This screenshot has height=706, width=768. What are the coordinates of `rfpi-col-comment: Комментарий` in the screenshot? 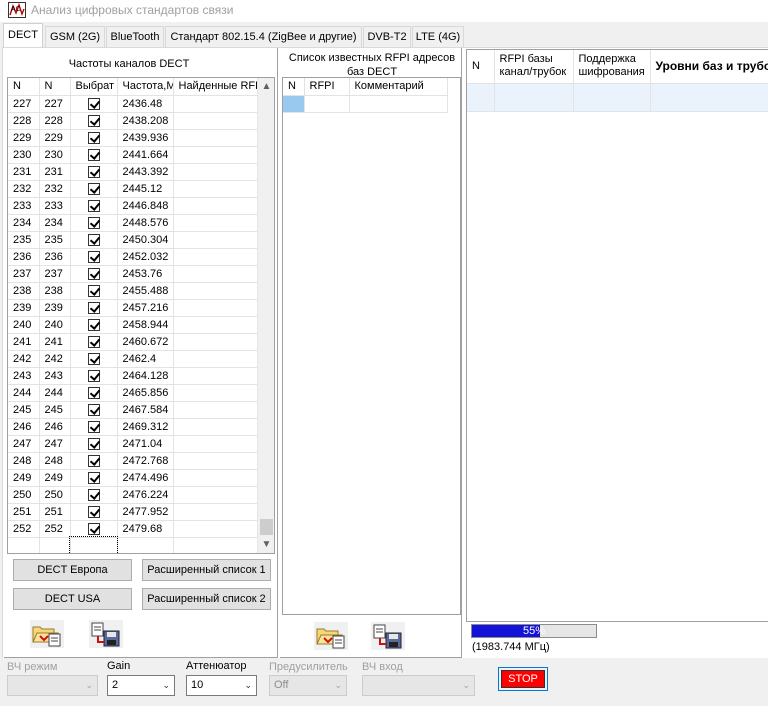 It's located at (398, 87).